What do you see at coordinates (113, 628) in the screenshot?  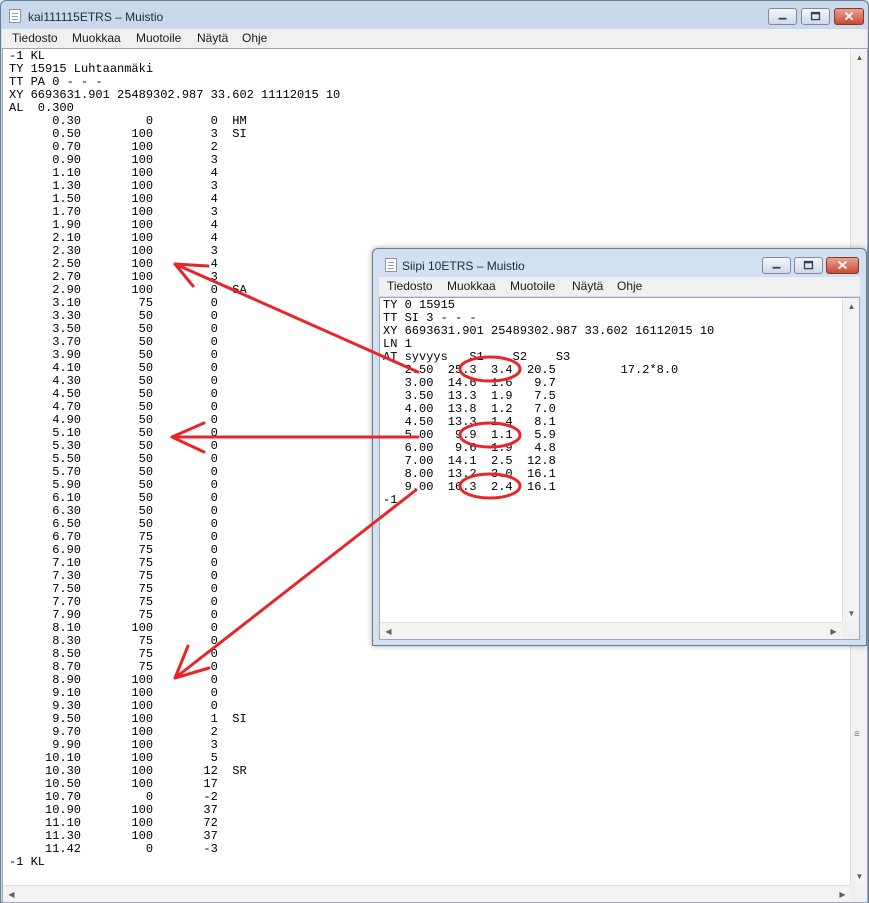 I see `text-line: 8.10 100 0` at bounding box center [113, 628].